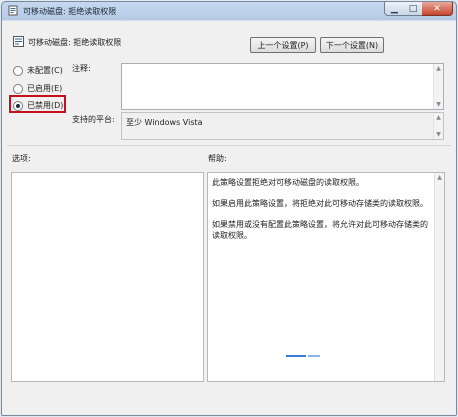 This screenshot has height=417, width=458. Describe the element at coordinates (81, 68) in the screenshot. I see `comment-label: 注释:` at that location.